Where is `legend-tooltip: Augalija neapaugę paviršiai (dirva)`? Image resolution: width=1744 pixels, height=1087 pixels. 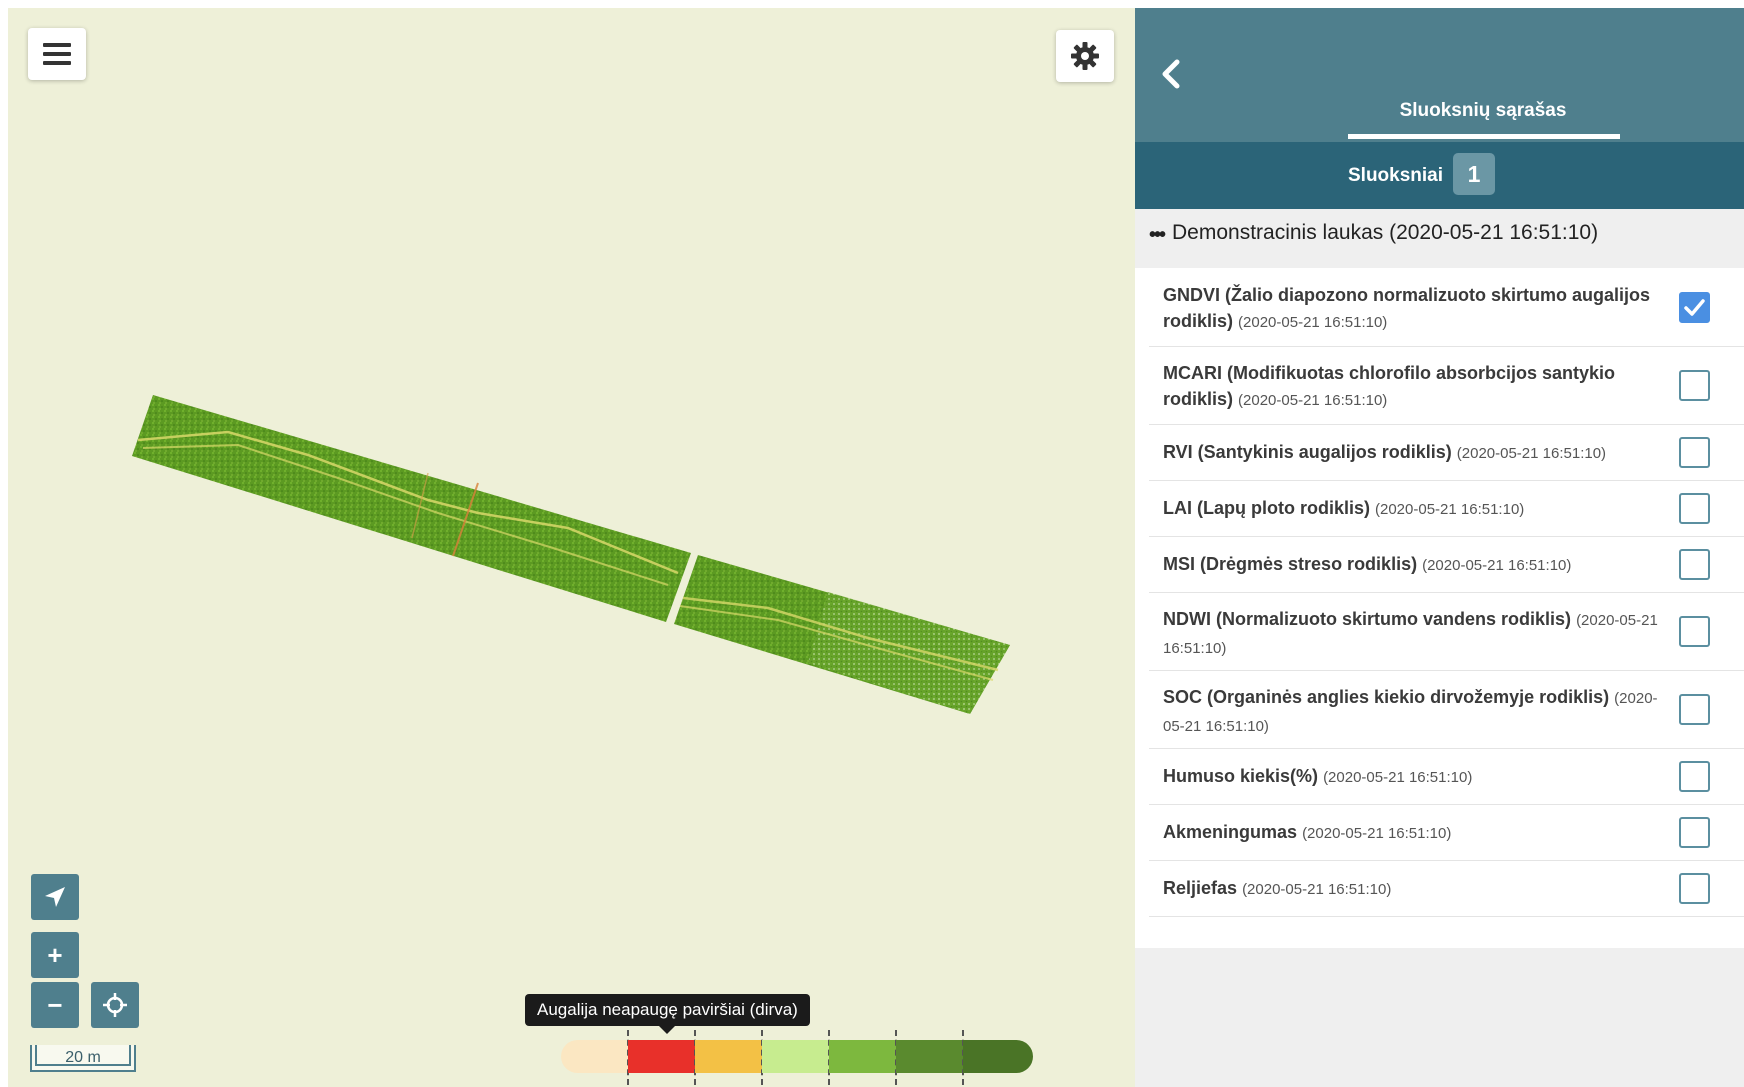 legend-tooltip: Augalija neapaugę paviršiai (dirva) is located at coordinates (667, 1014).